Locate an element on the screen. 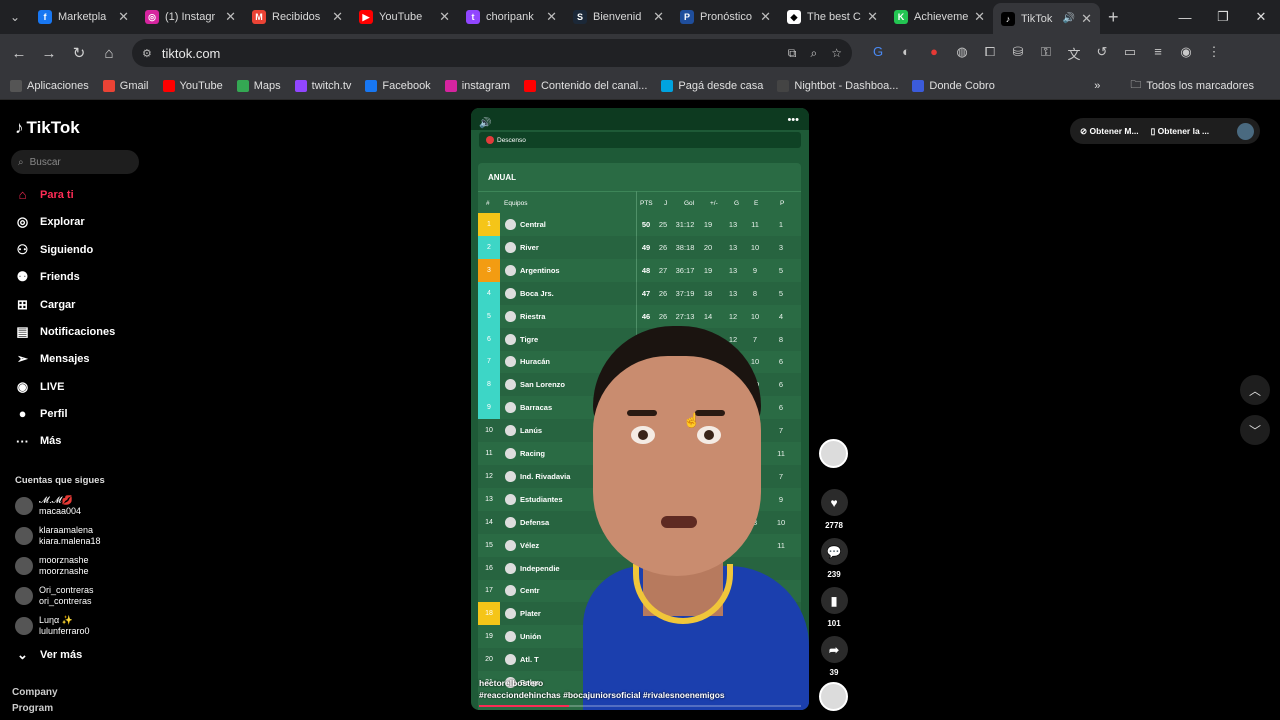 The image size is (1280, 720). browser-tab: ◆ The best C ✕ is located at coordinates (832, 17).